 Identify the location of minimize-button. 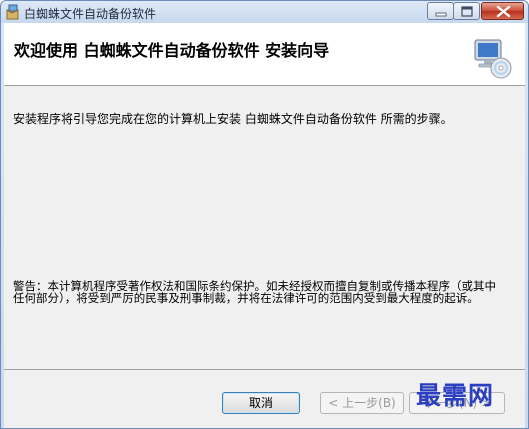
(440, 11).